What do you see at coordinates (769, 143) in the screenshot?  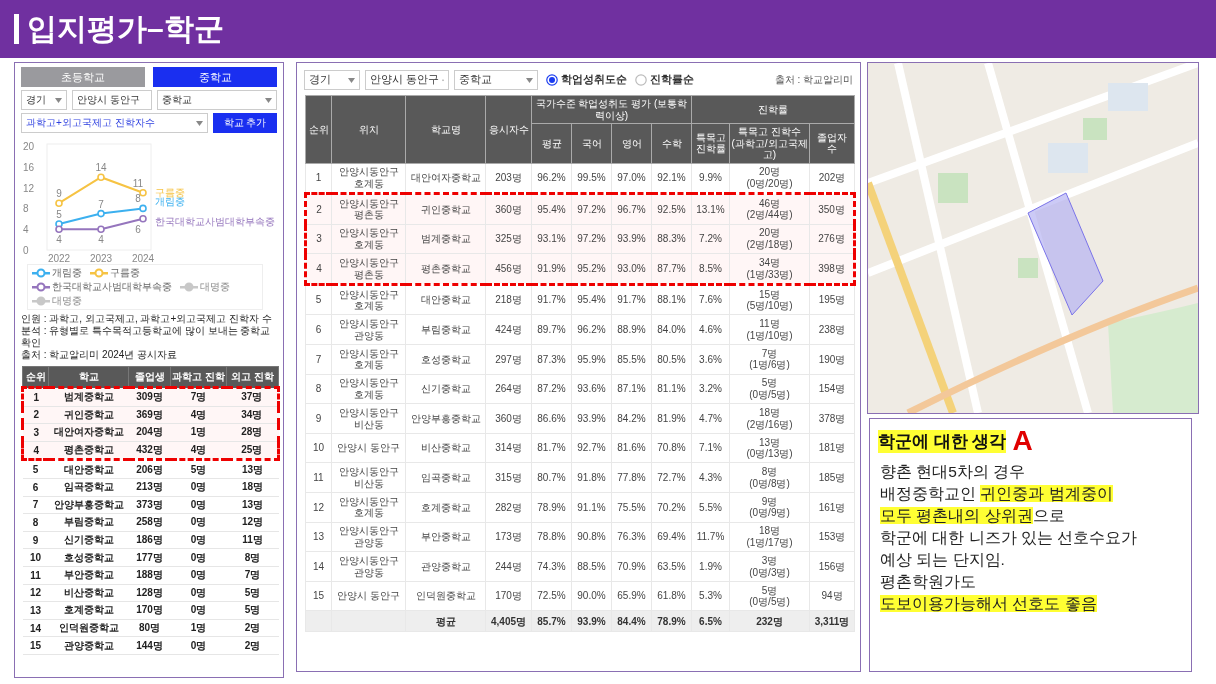 I see `column-header: 특목고 진학수 (과학고/외고국제고)` at bounding box center [769, 143].